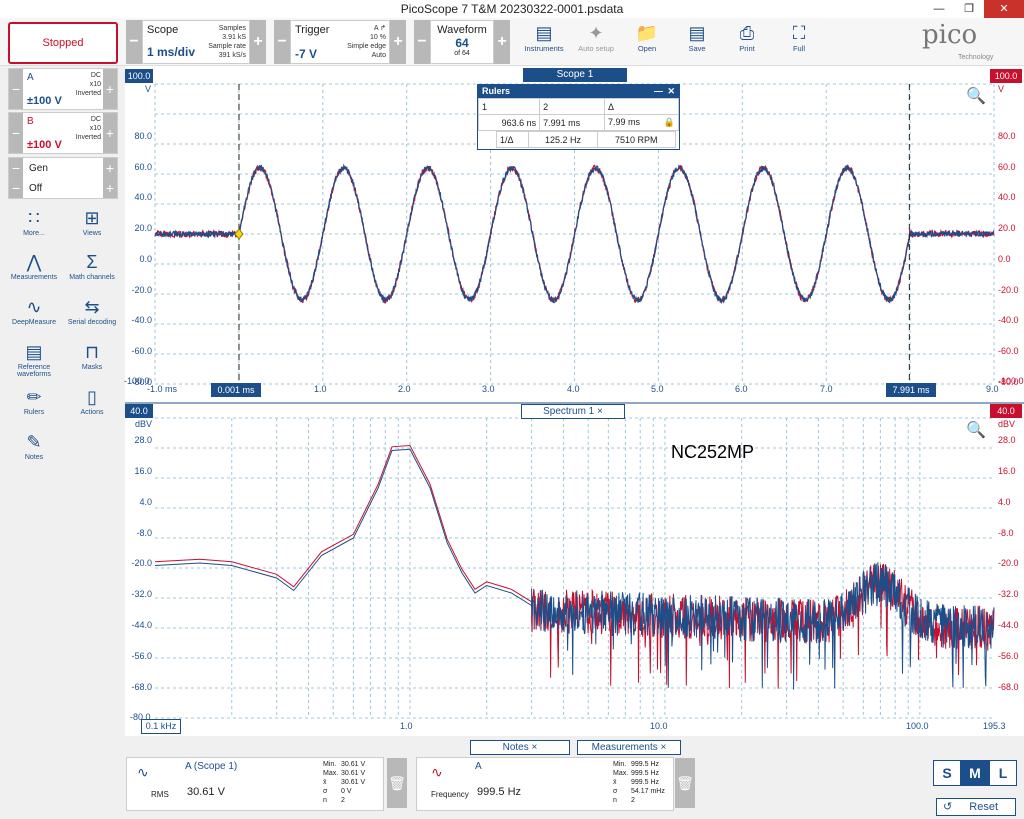 This screenshot has height=819, width=1024. What do you see at coordinates (502, 42) in the screenshot?
I see `waveform-next-button: +` at bounding box center [502, 42].